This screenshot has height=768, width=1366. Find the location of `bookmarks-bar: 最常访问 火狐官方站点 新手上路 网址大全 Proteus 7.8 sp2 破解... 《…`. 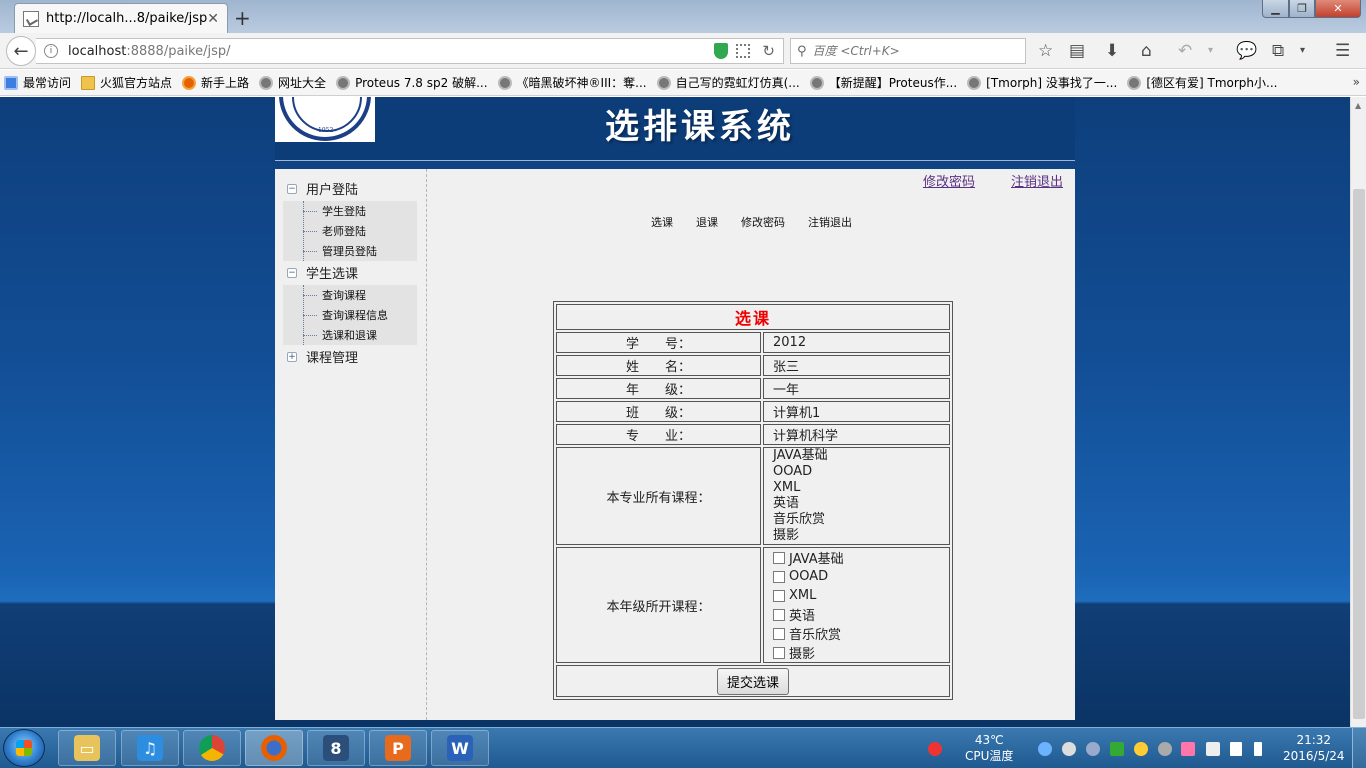

bookmarks-bar: 最常访问 火狐官方站点 新手上路 网址大全 Proteus 7.8 sp2 破解... 《… is located at coordinates (683, 83).